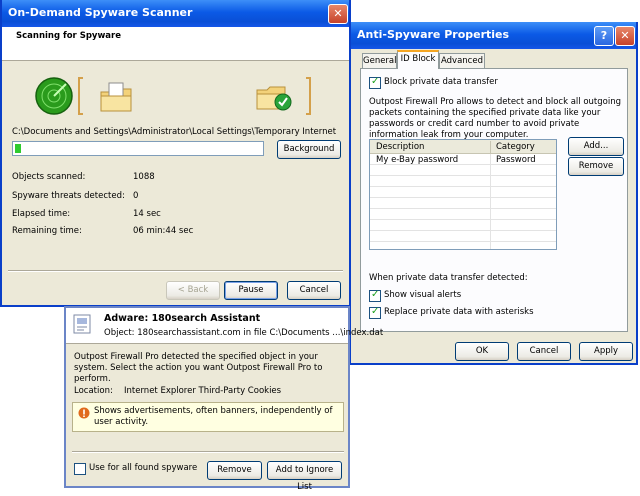 The image size is (640, 496). Describe the element at coordinates (138, 148) in the screenshot. I see `scan-progress-bar` at that location.